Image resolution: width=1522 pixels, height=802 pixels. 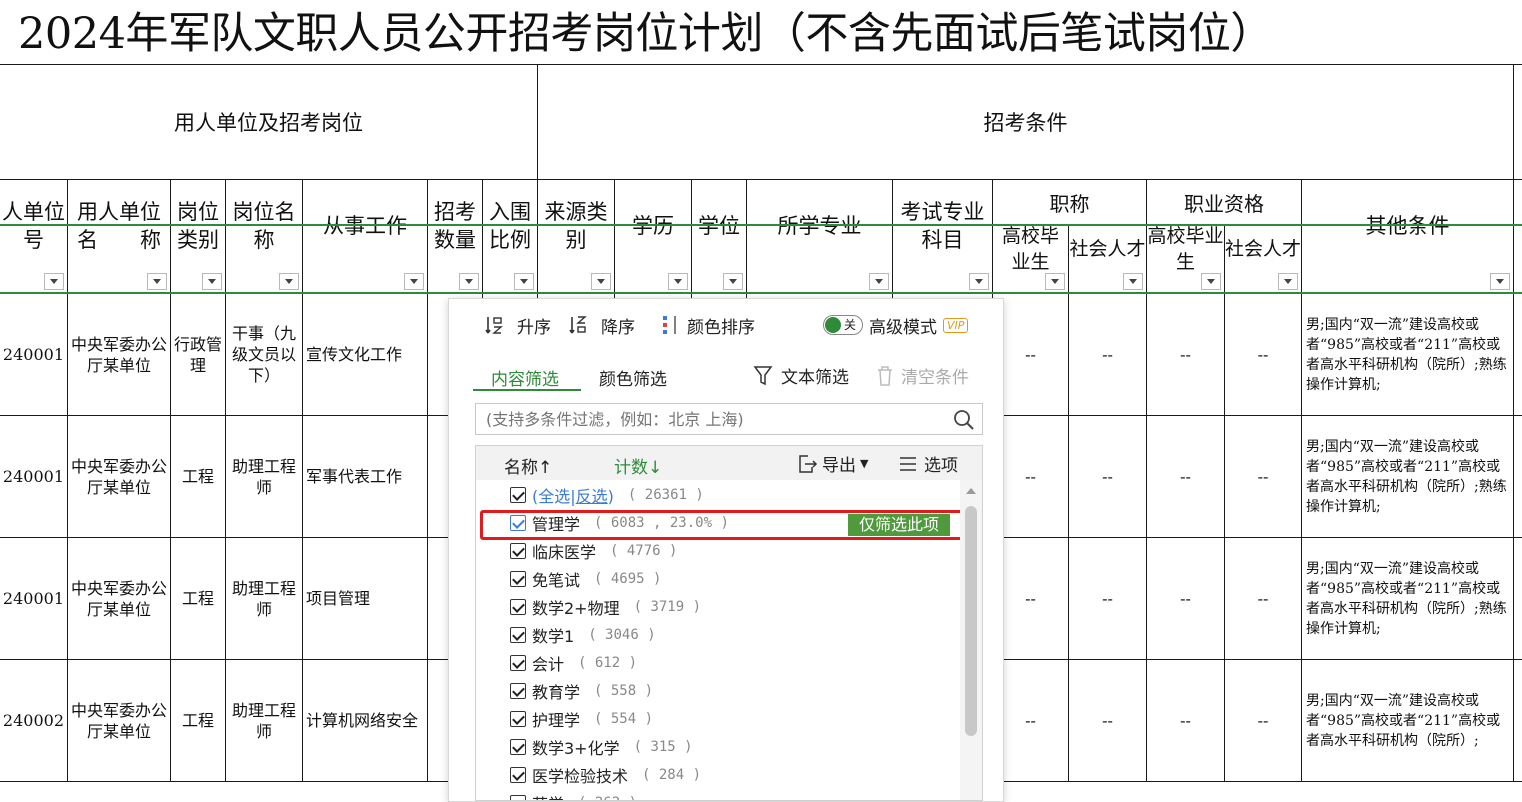 What do you see at coordinates (365, 355) in the screenshot?
I see `table-cell: 宣传文化工作` at bounding box center [365, 355].